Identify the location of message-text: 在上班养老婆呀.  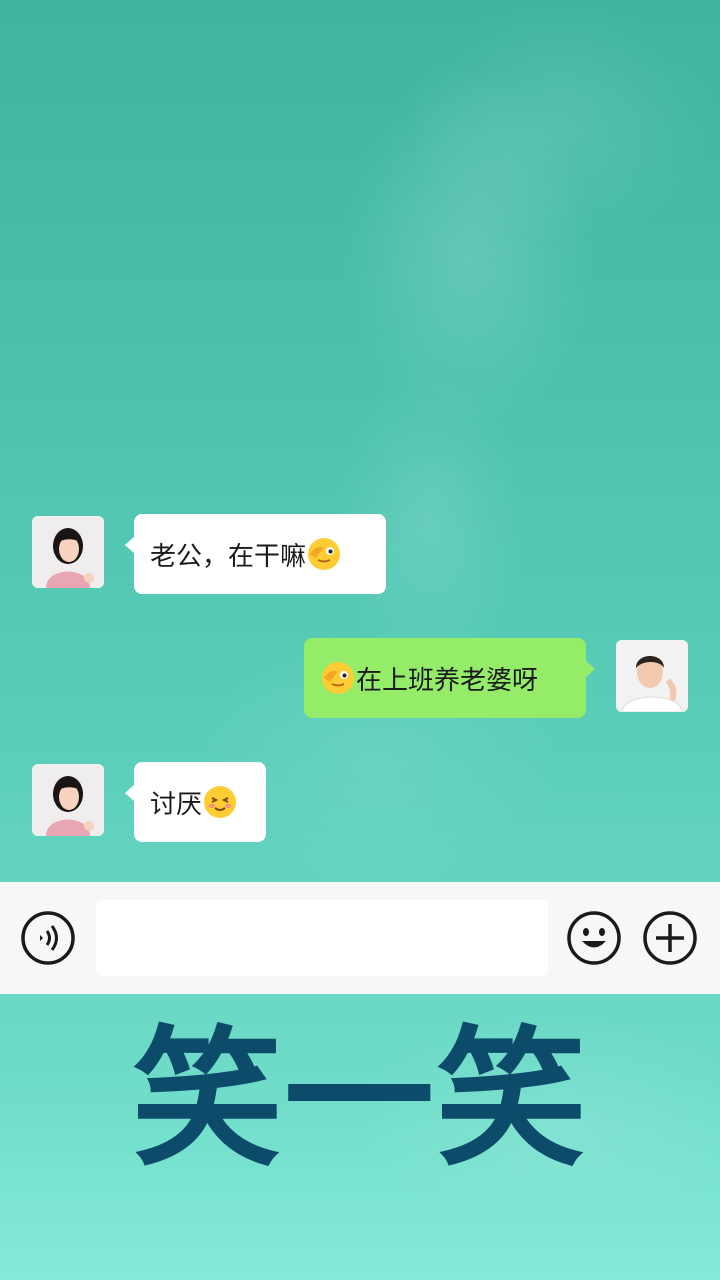
(447, 680).